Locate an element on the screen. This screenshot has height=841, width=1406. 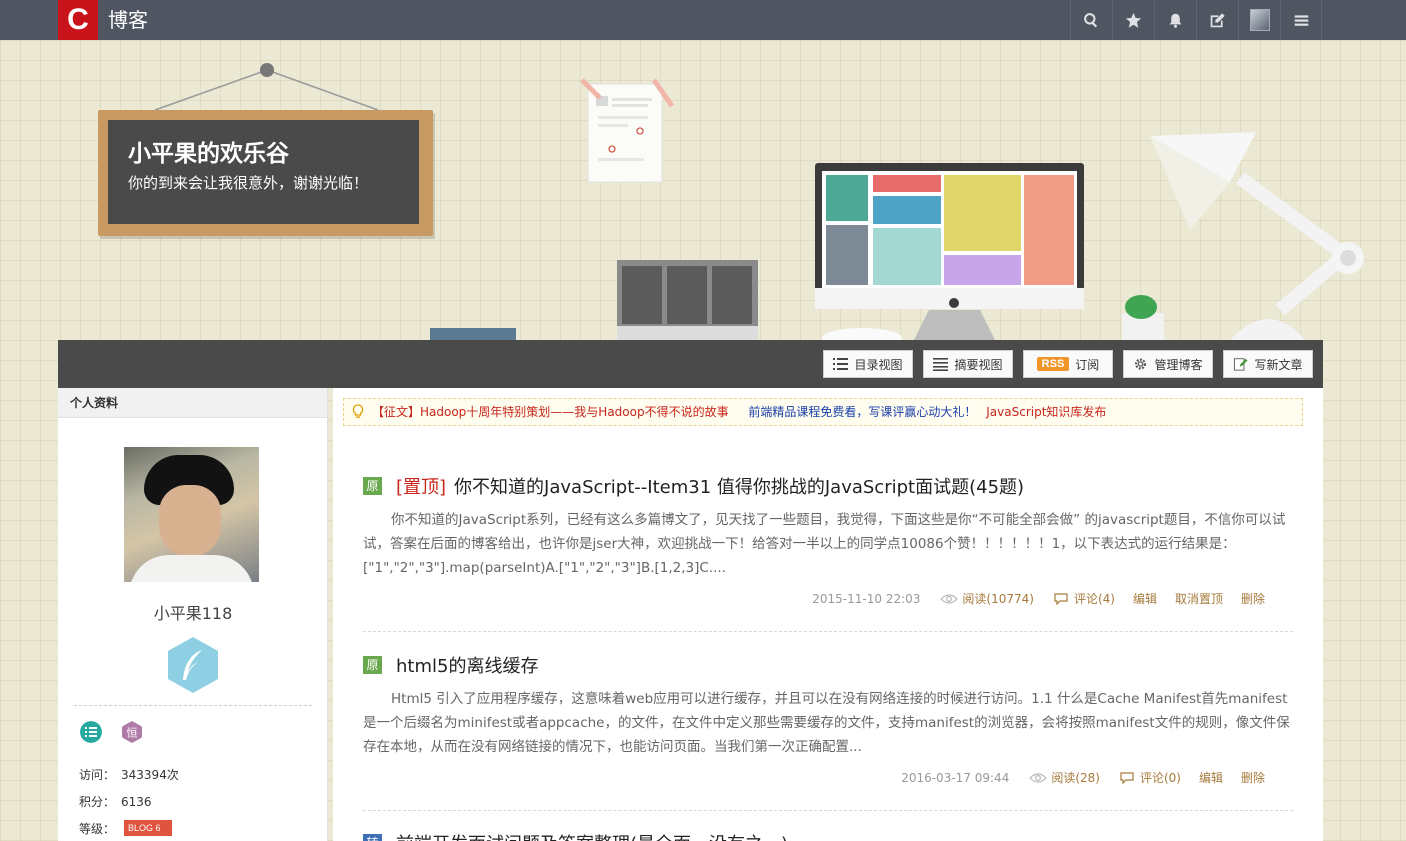
manage-blog-button: 管理博客 is located at coordinates (1168, 364).